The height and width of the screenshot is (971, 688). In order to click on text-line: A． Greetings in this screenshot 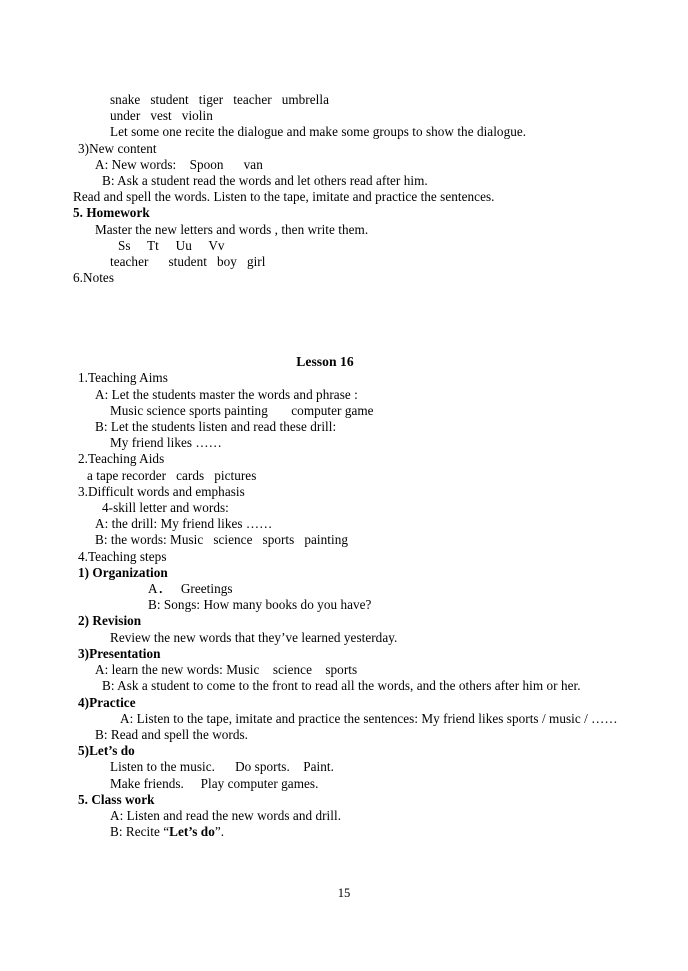, I will do `click(190, 589)`.